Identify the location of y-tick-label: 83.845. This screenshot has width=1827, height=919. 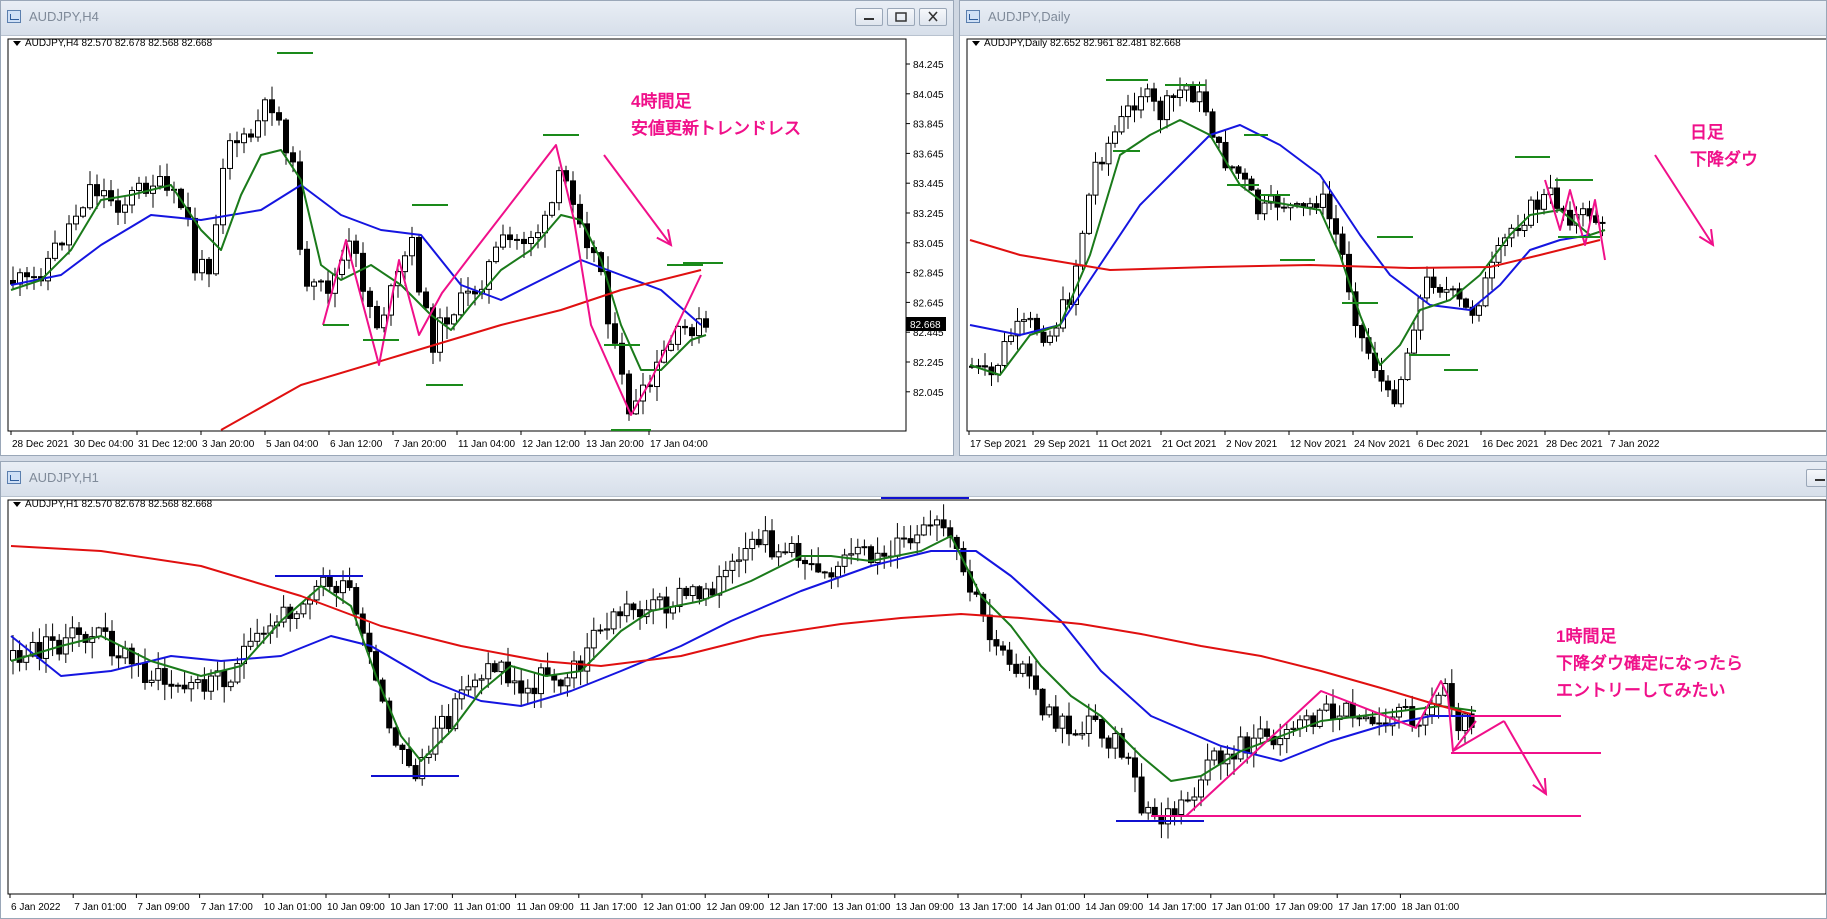
(928, 125).